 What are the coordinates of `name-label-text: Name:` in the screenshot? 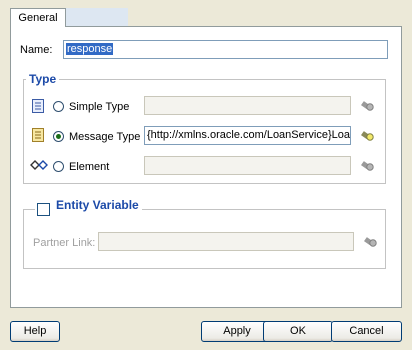 It's located at (36, 50).